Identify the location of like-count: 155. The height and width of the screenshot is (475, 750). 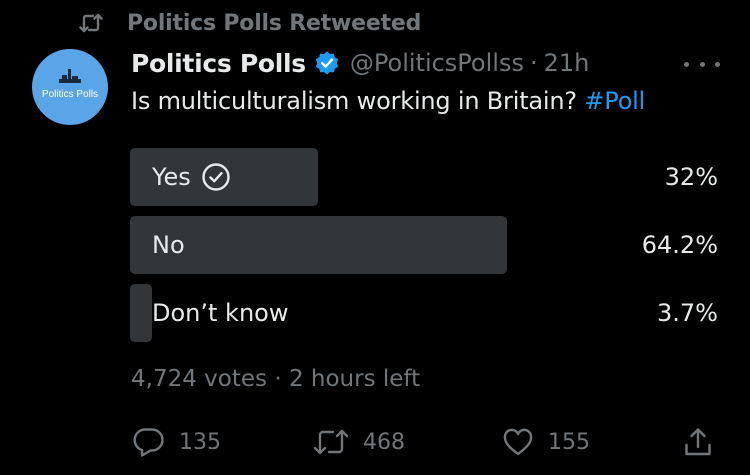
(569, 442).